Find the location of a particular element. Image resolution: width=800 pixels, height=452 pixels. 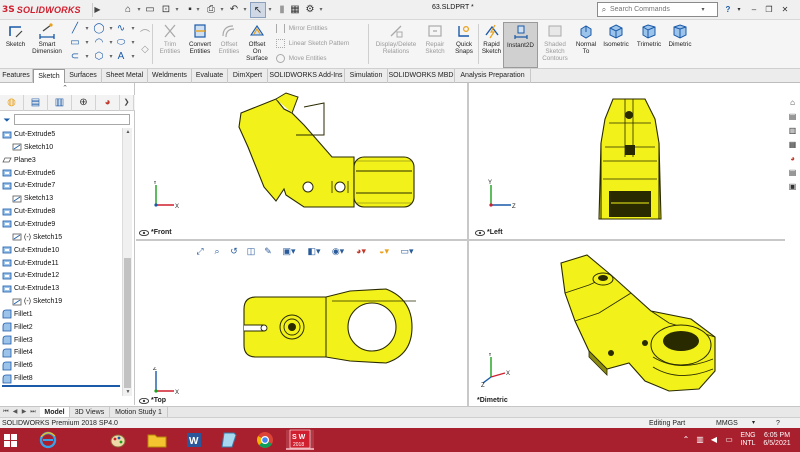

trimetric-button: Trimetric is located at coordinates (649, 45).